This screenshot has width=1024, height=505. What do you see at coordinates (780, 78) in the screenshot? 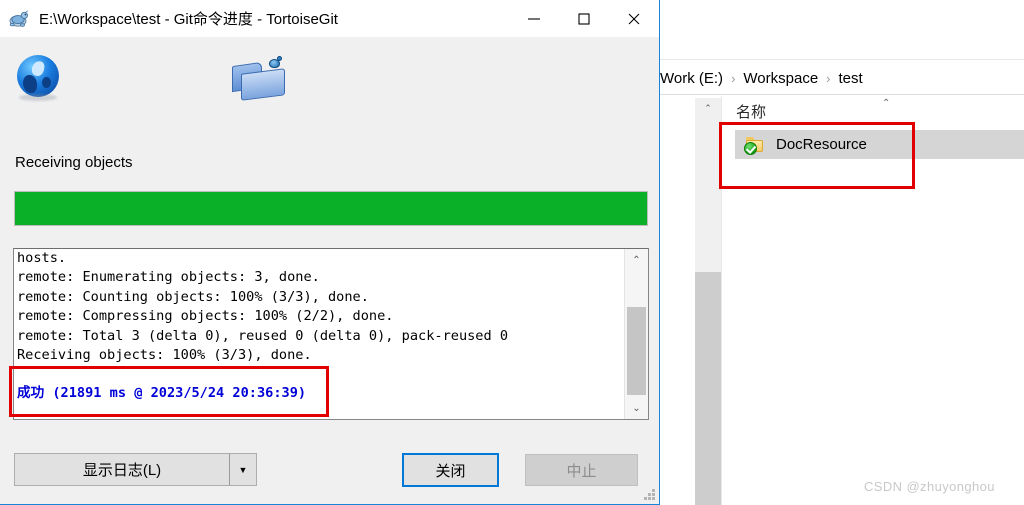
I see `breadcrumb-item-workspace: Workspace` at bounding box center [780, 78].